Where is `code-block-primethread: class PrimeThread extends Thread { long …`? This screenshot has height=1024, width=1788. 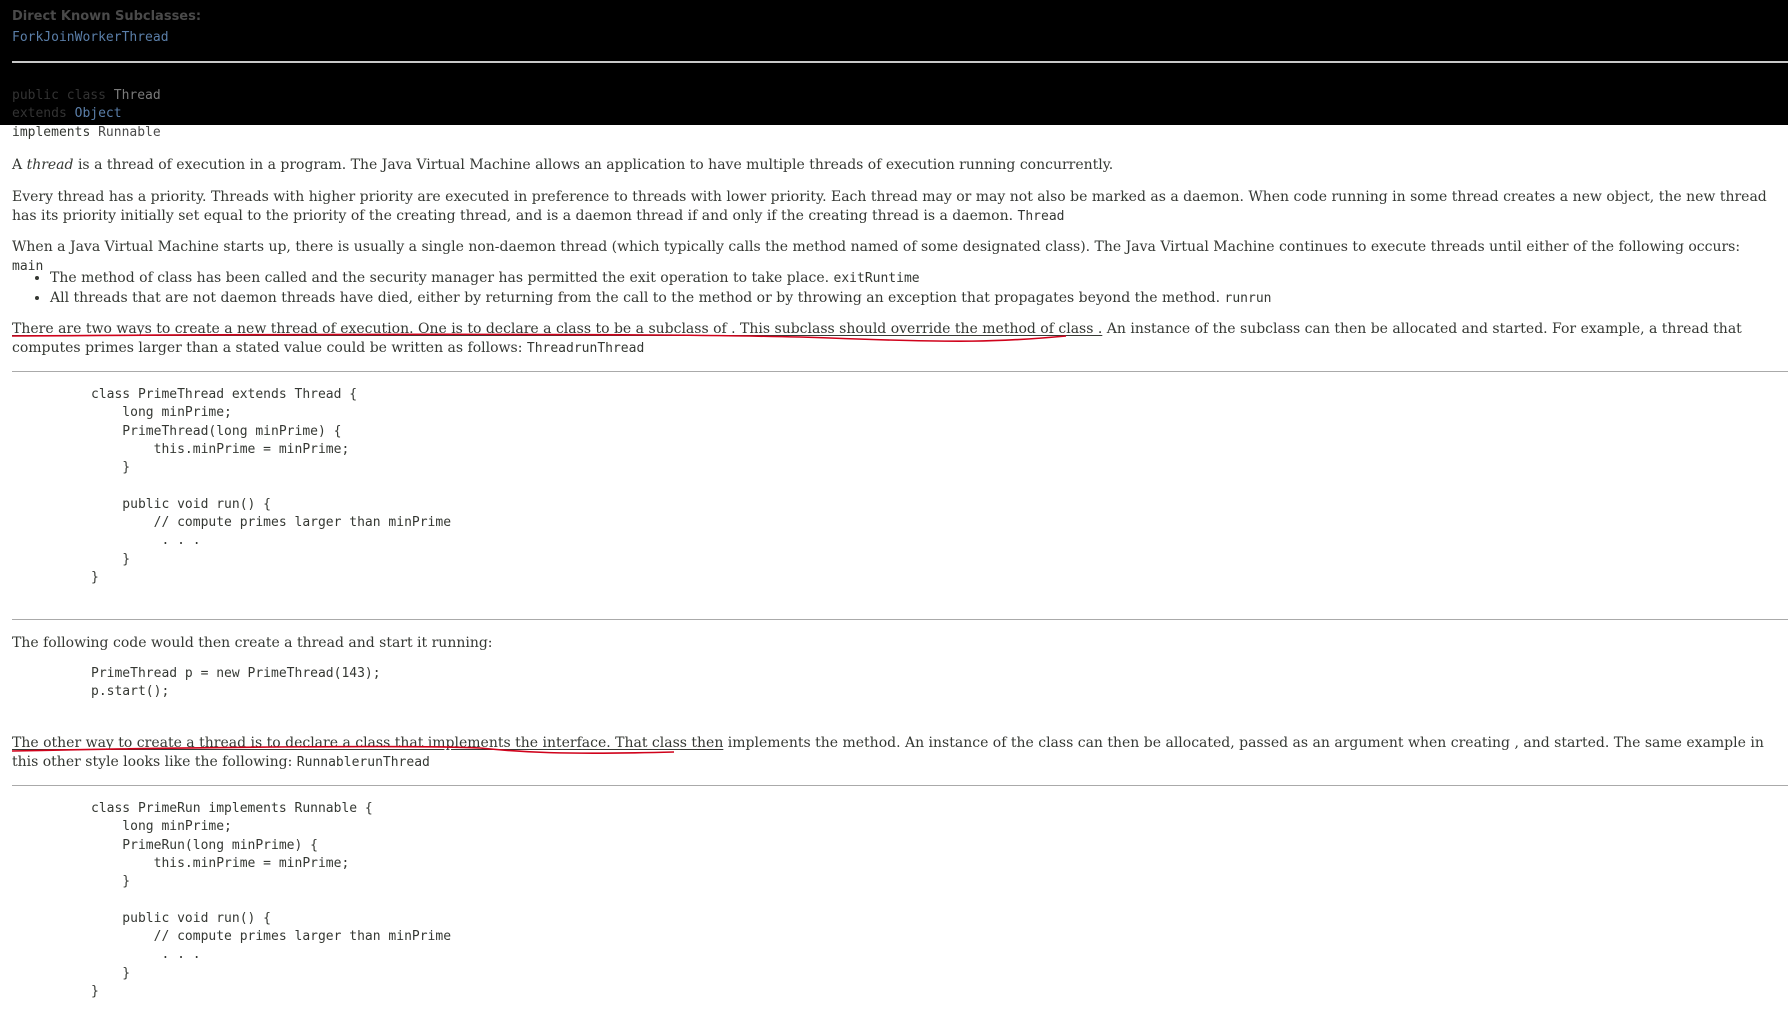
code-block-primethread: class PrimeThread extends Thread { long … is located at coordinates (271, 486).